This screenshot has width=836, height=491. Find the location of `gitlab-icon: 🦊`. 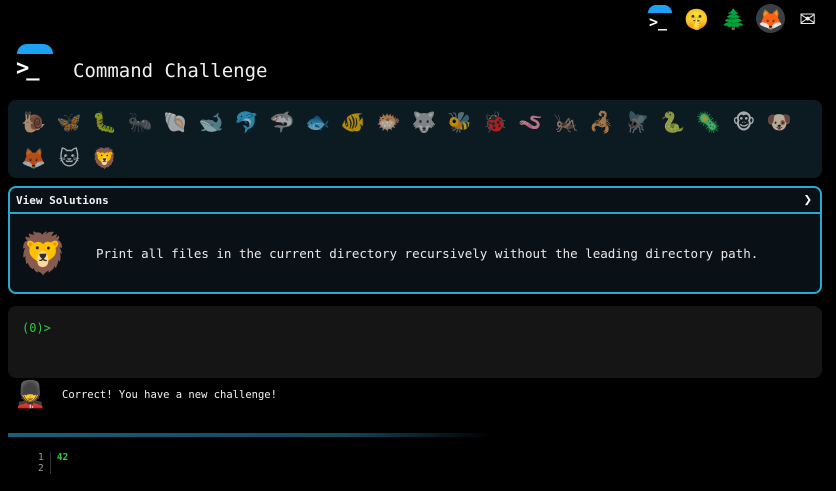

gitlab-icon: 🦊 is located at coordinates (770, 18).